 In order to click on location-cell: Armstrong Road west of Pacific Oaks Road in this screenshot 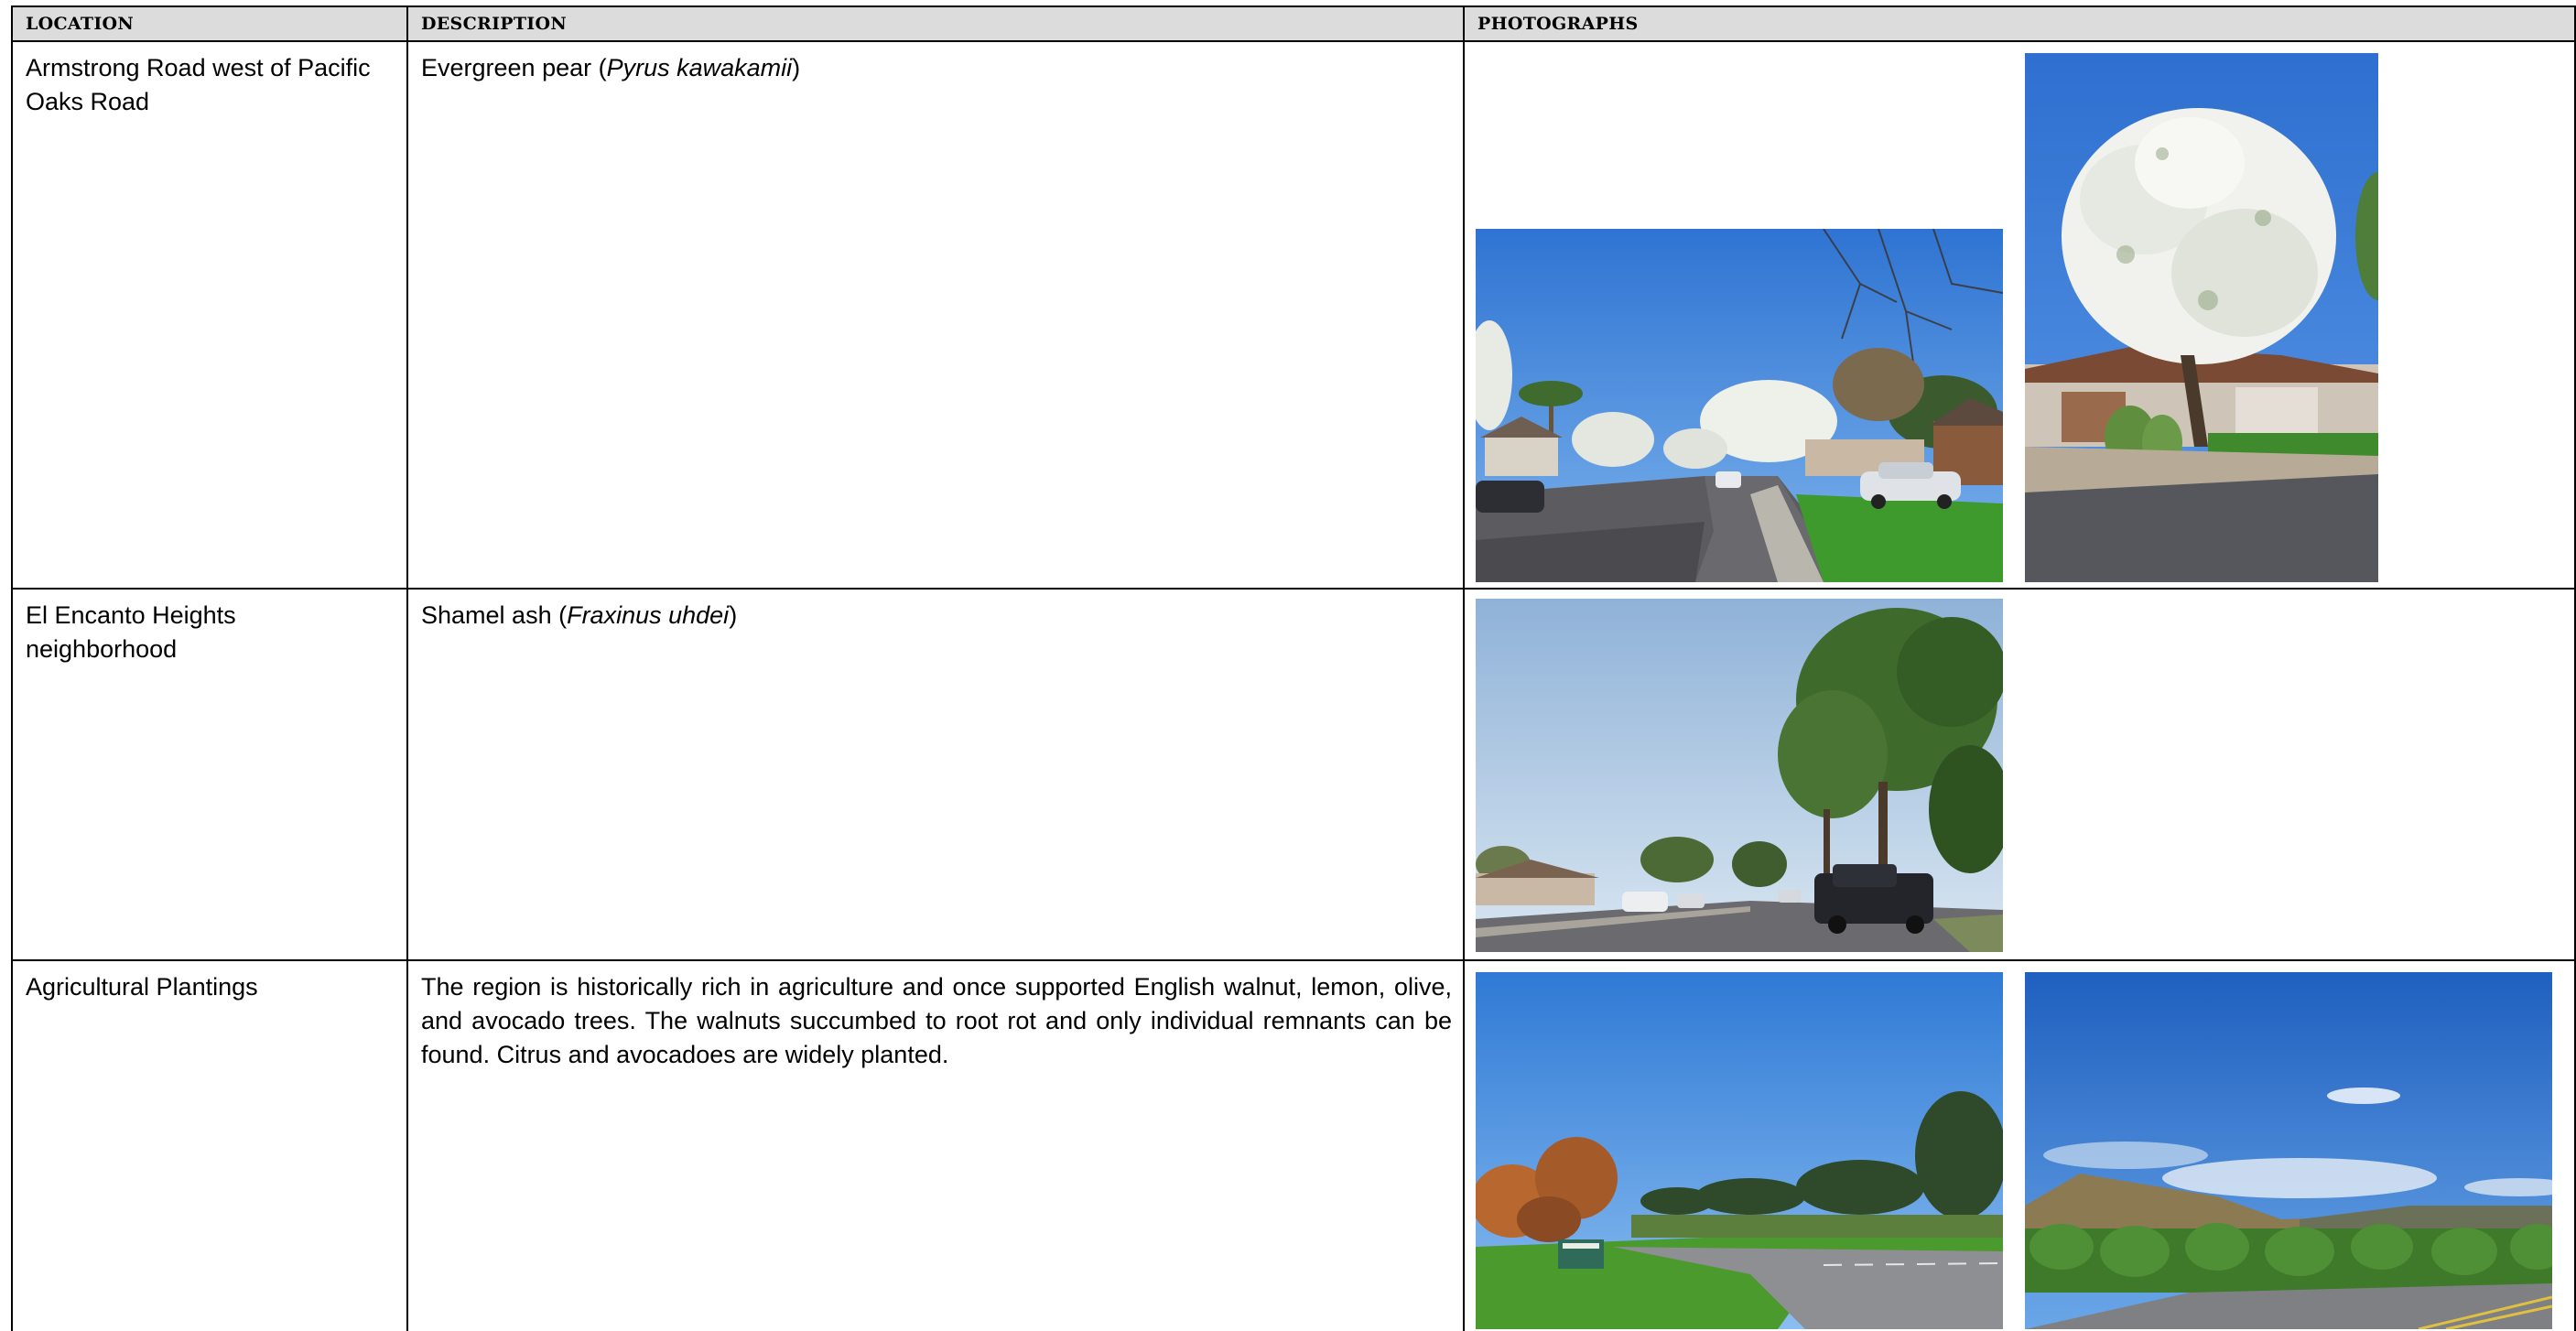, I will do `click(210, 315)`.